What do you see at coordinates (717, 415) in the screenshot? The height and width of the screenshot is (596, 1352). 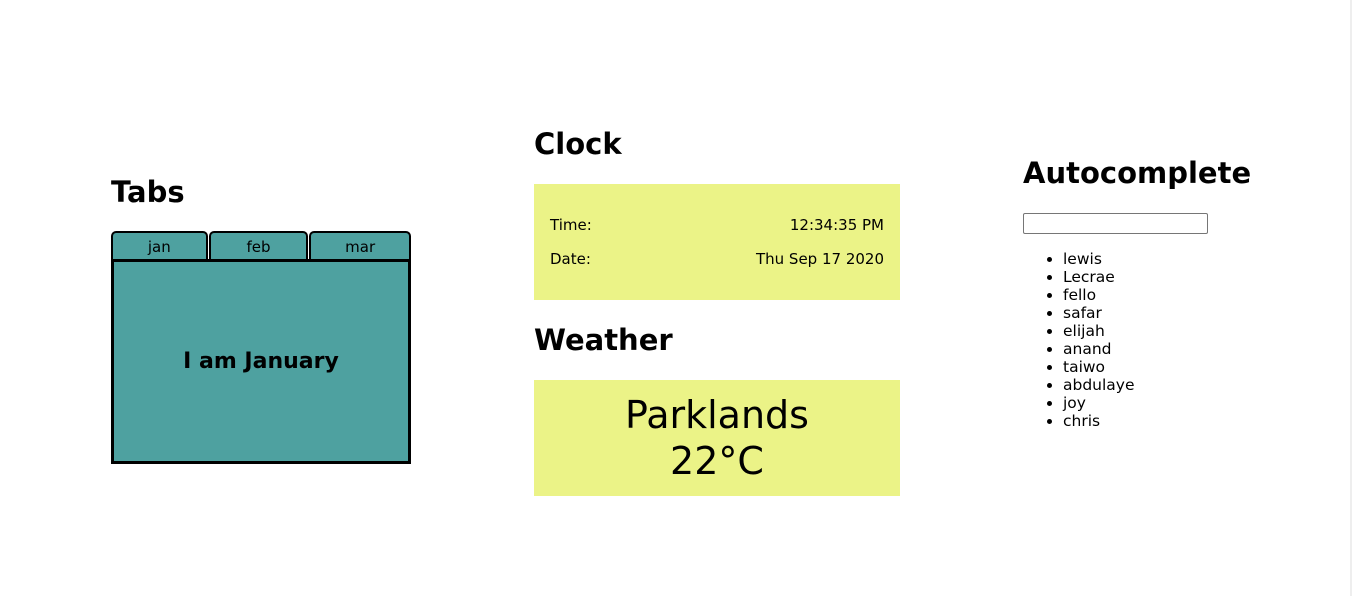 I see `weather-location: Parklands` at bounding box center [717, 415].